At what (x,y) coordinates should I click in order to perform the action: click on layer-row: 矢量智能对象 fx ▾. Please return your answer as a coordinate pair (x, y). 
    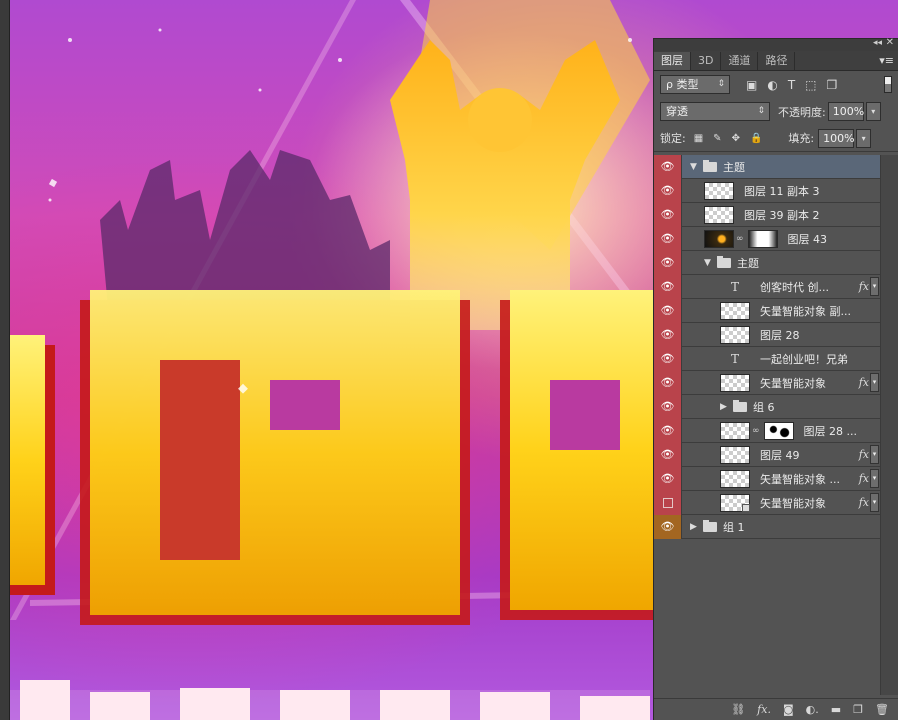
    Looking at the image, I should click on (767, 502).